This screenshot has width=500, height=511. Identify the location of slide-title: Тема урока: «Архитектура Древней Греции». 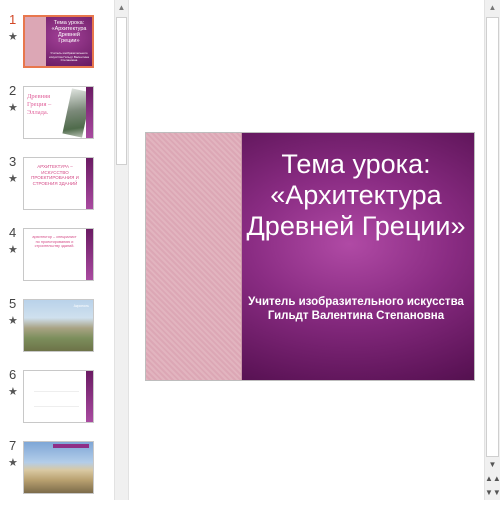
(356, 195).